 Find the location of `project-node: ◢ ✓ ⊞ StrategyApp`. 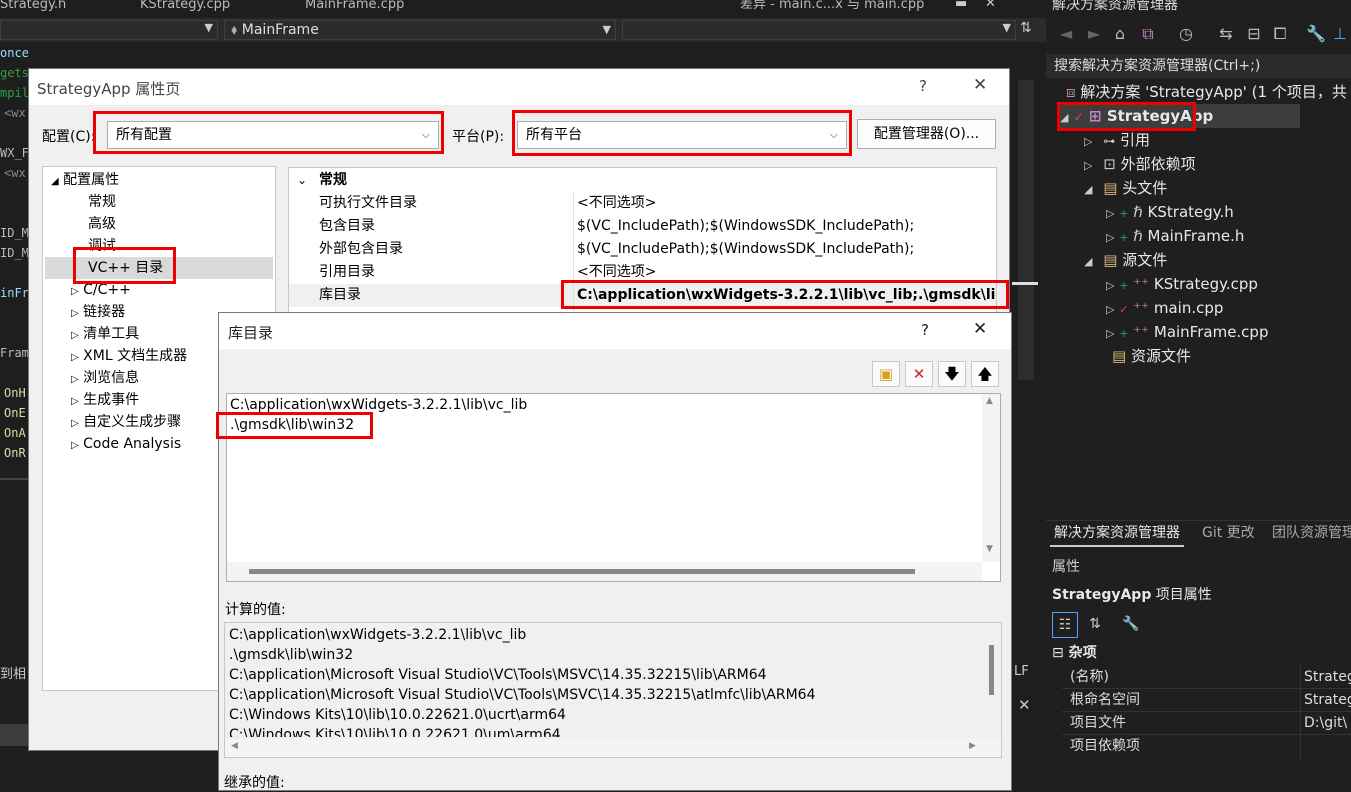

project-node: ◢ ✓ ⊞ StrategyApp is located at coordinates (1180, 116).